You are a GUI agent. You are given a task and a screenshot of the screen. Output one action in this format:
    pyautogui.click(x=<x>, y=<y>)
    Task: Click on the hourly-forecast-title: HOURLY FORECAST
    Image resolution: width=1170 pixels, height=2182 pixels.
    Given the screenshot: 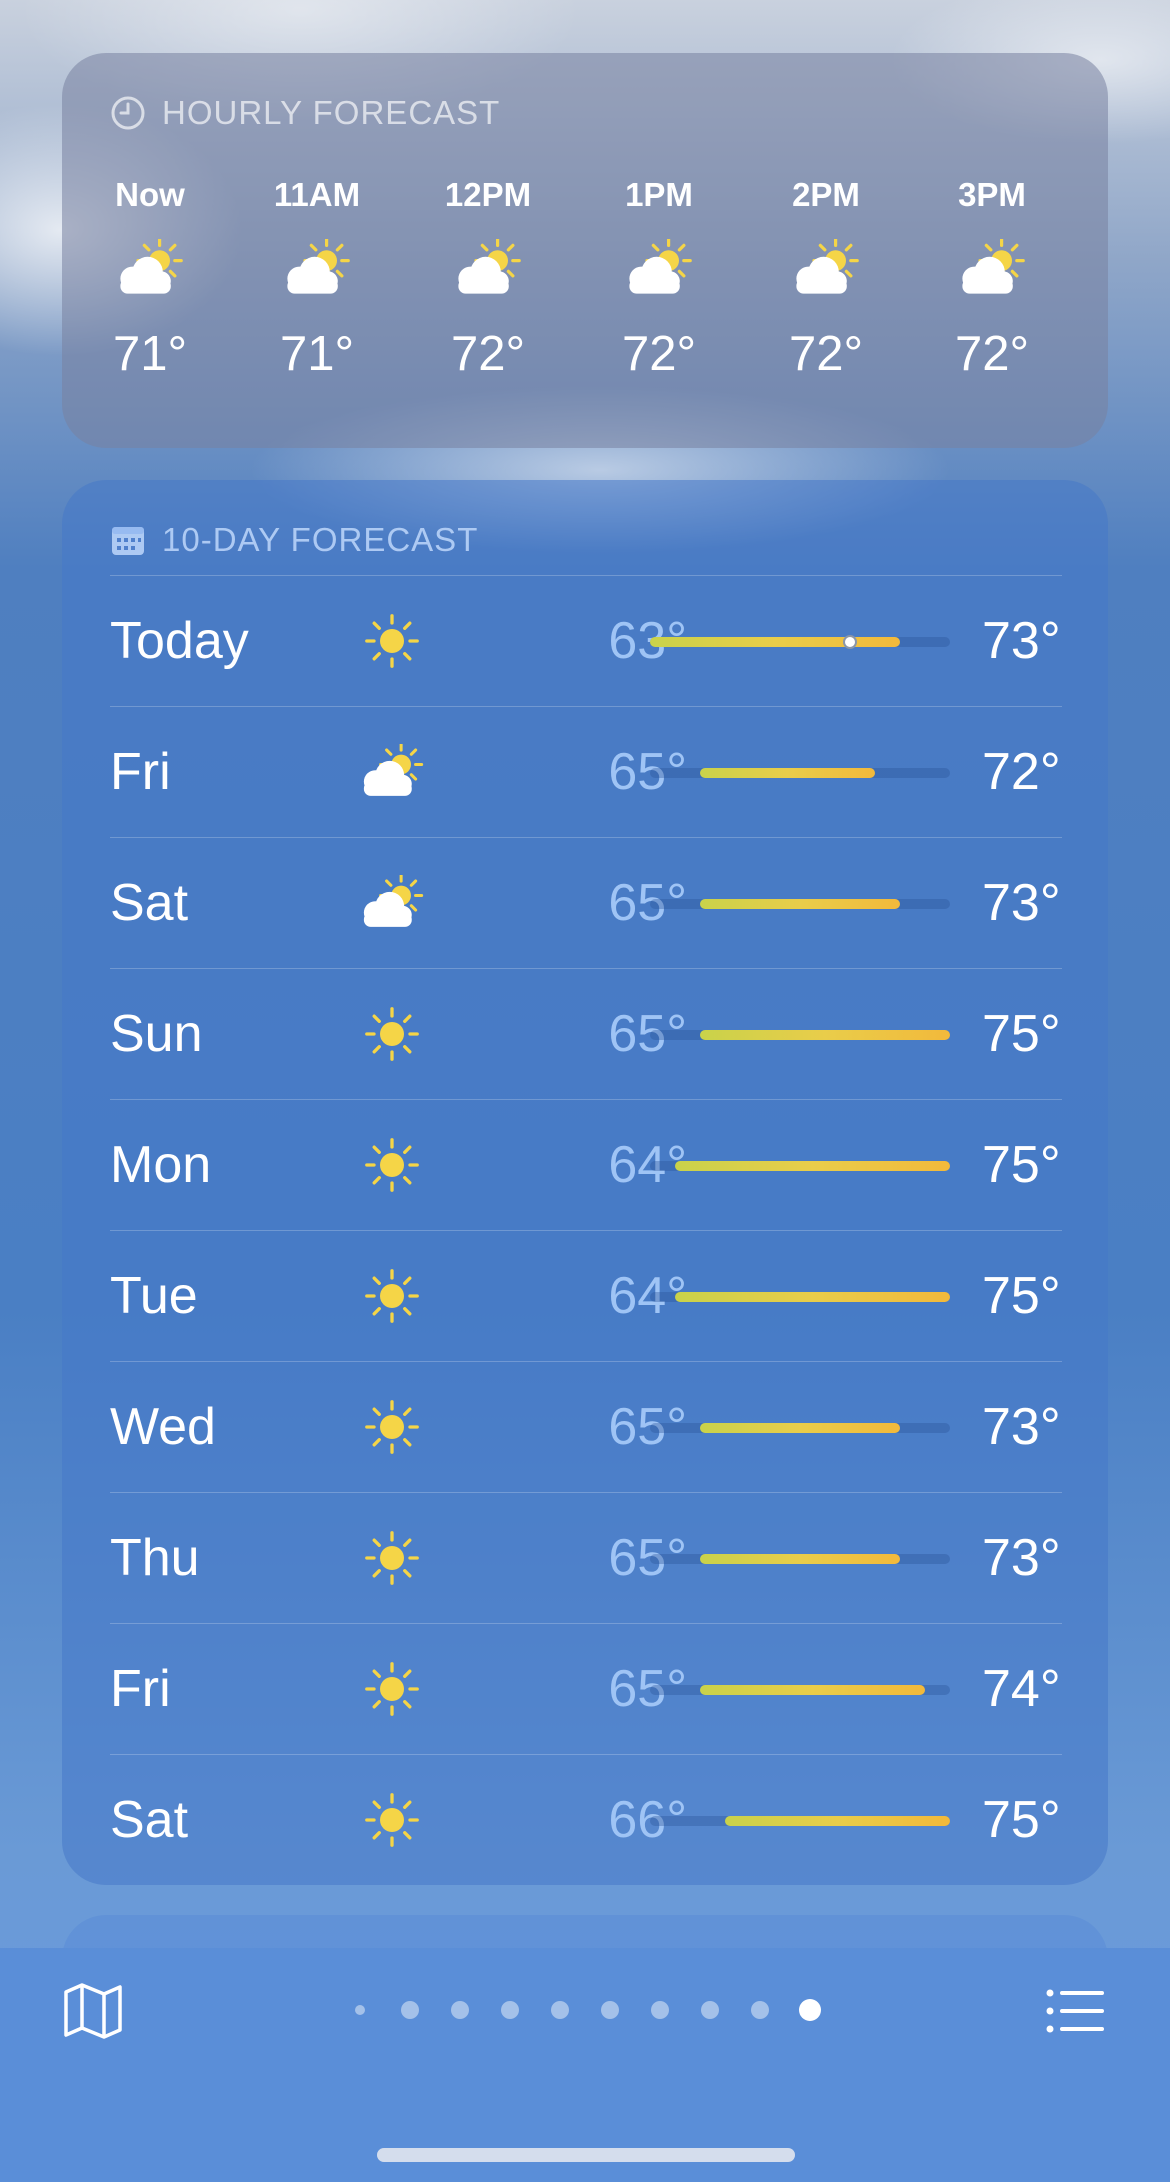 What is the action you would take?
    pyautogui.click(x=331, y=112)
    